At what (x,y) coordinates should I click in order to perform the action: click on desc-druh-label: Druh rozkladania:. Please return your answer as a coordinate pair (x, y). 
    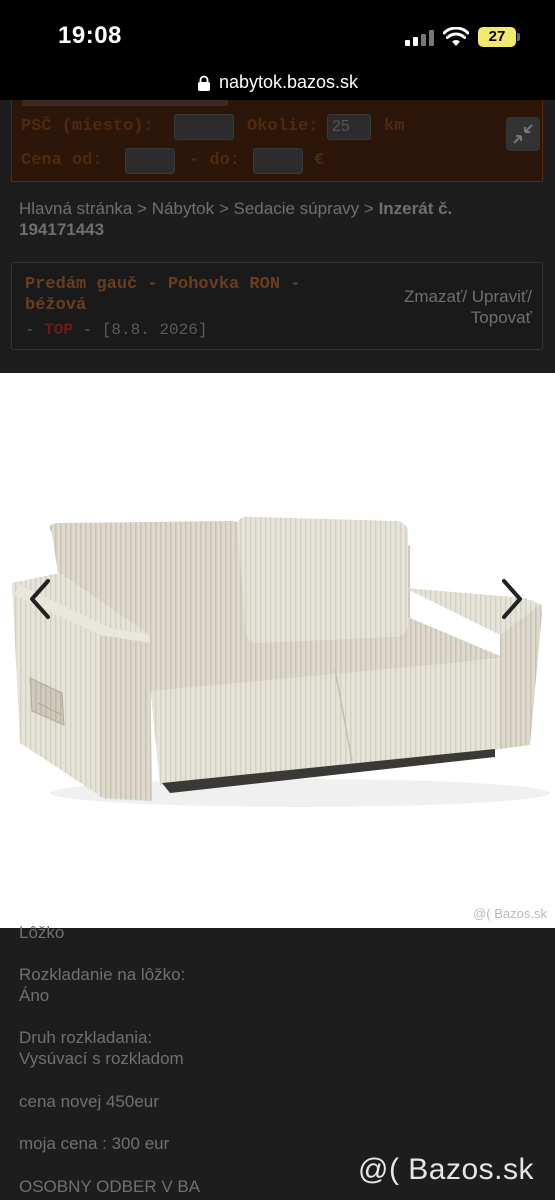
    Looking at the image, I should click on (86, 1037).